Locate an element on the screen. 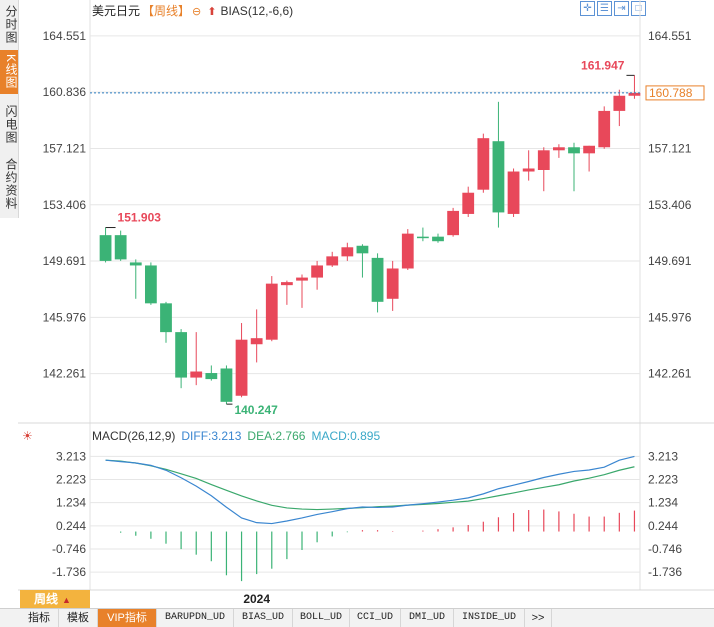 The image size is (714, 627). price-tick-left: 145.976 is located at coordinates (65, 317).